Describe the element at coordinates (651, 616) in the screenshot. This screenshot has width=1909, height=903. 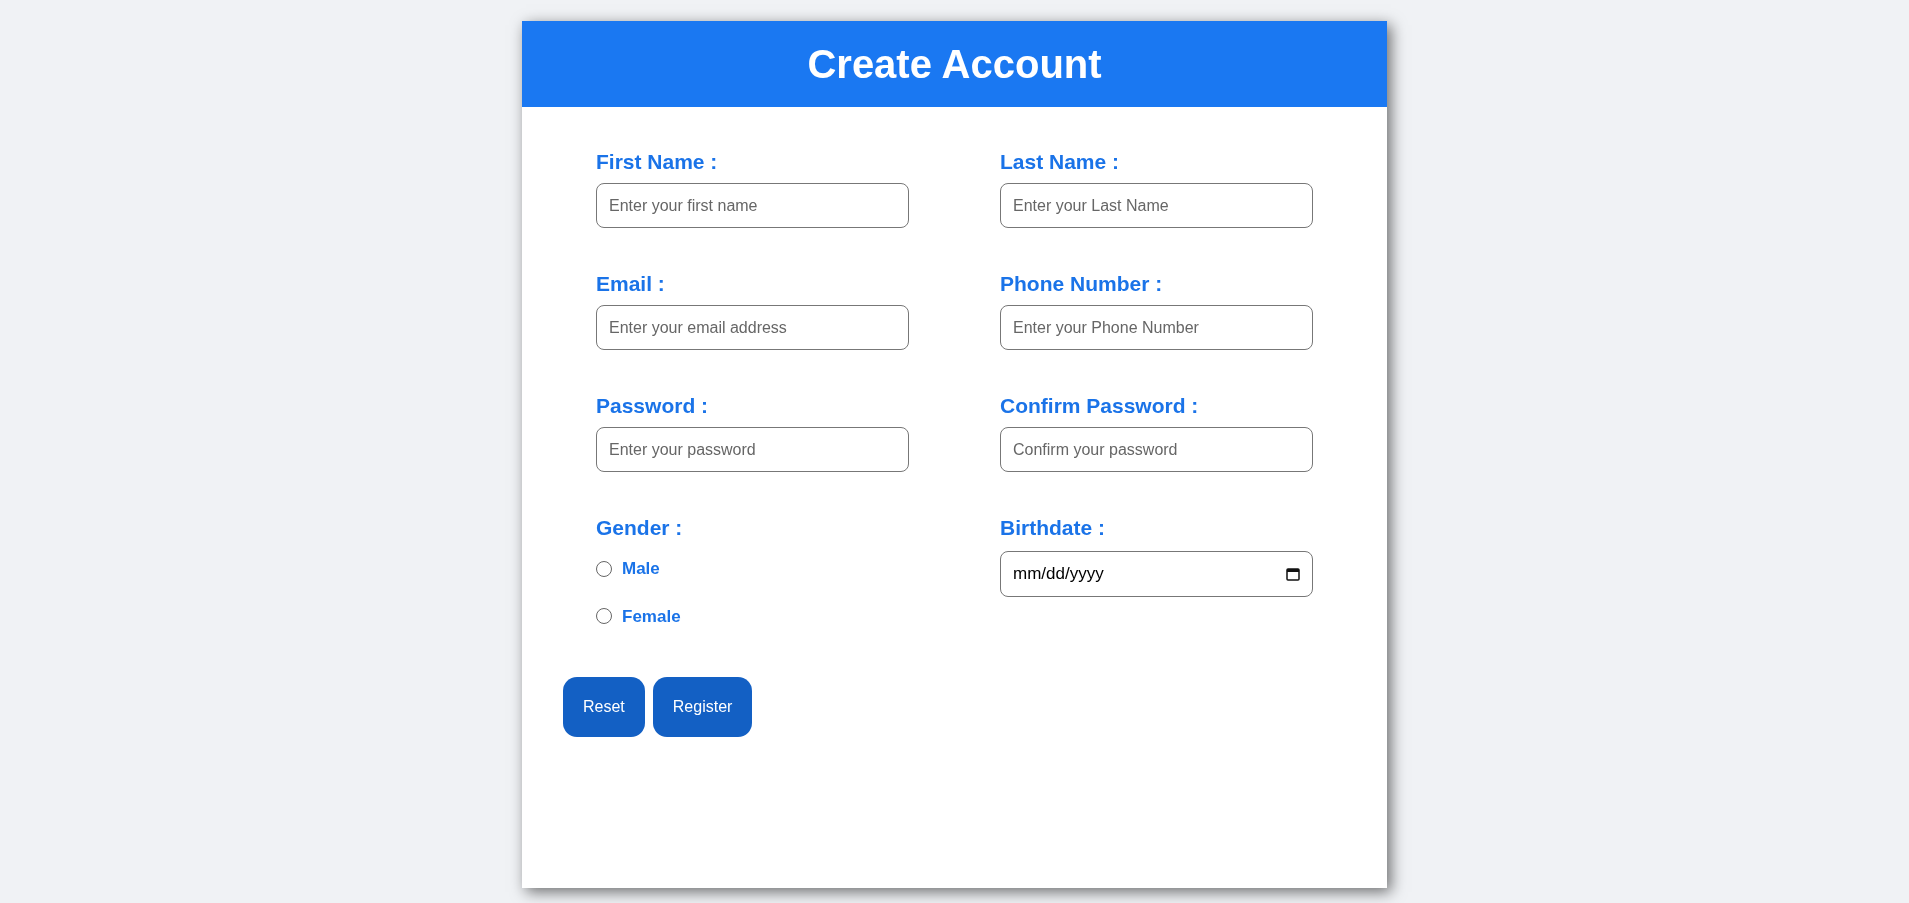
I see `radio-label: Female` at that location.